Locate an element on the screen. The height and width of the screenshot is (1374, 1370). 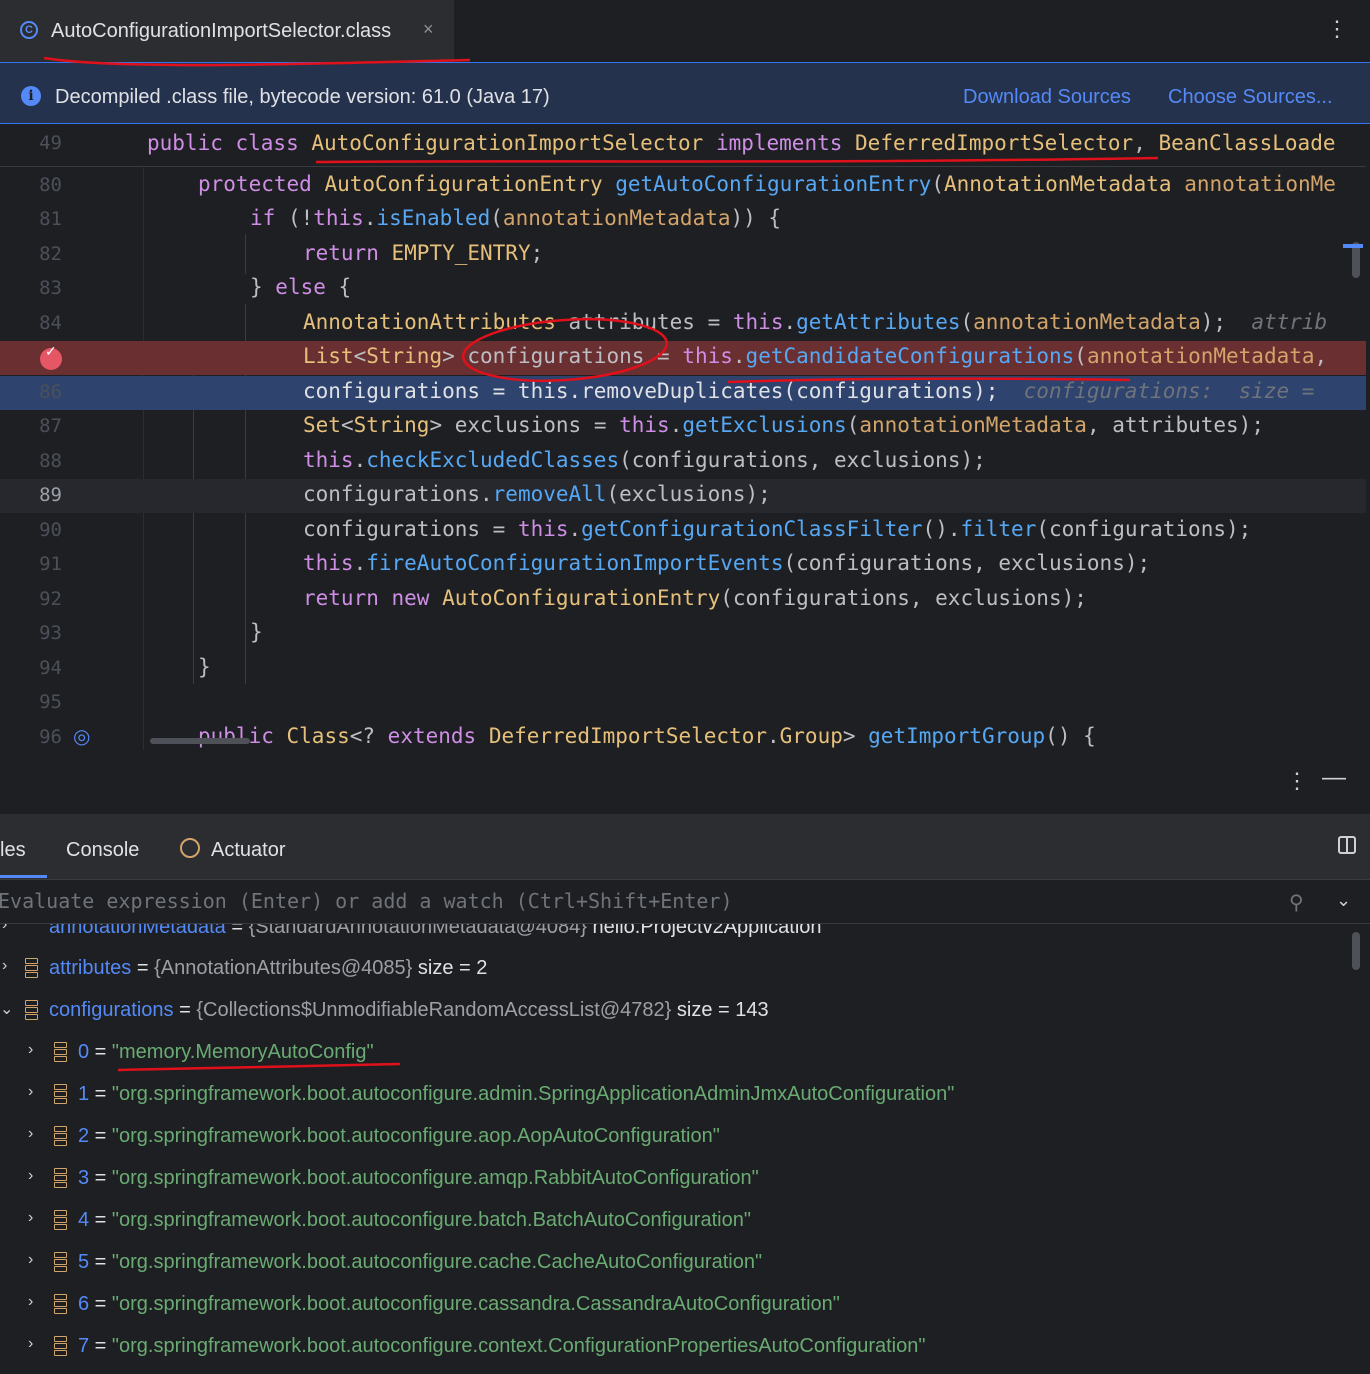
line-number: 82 is located at coordinates (50, 254).